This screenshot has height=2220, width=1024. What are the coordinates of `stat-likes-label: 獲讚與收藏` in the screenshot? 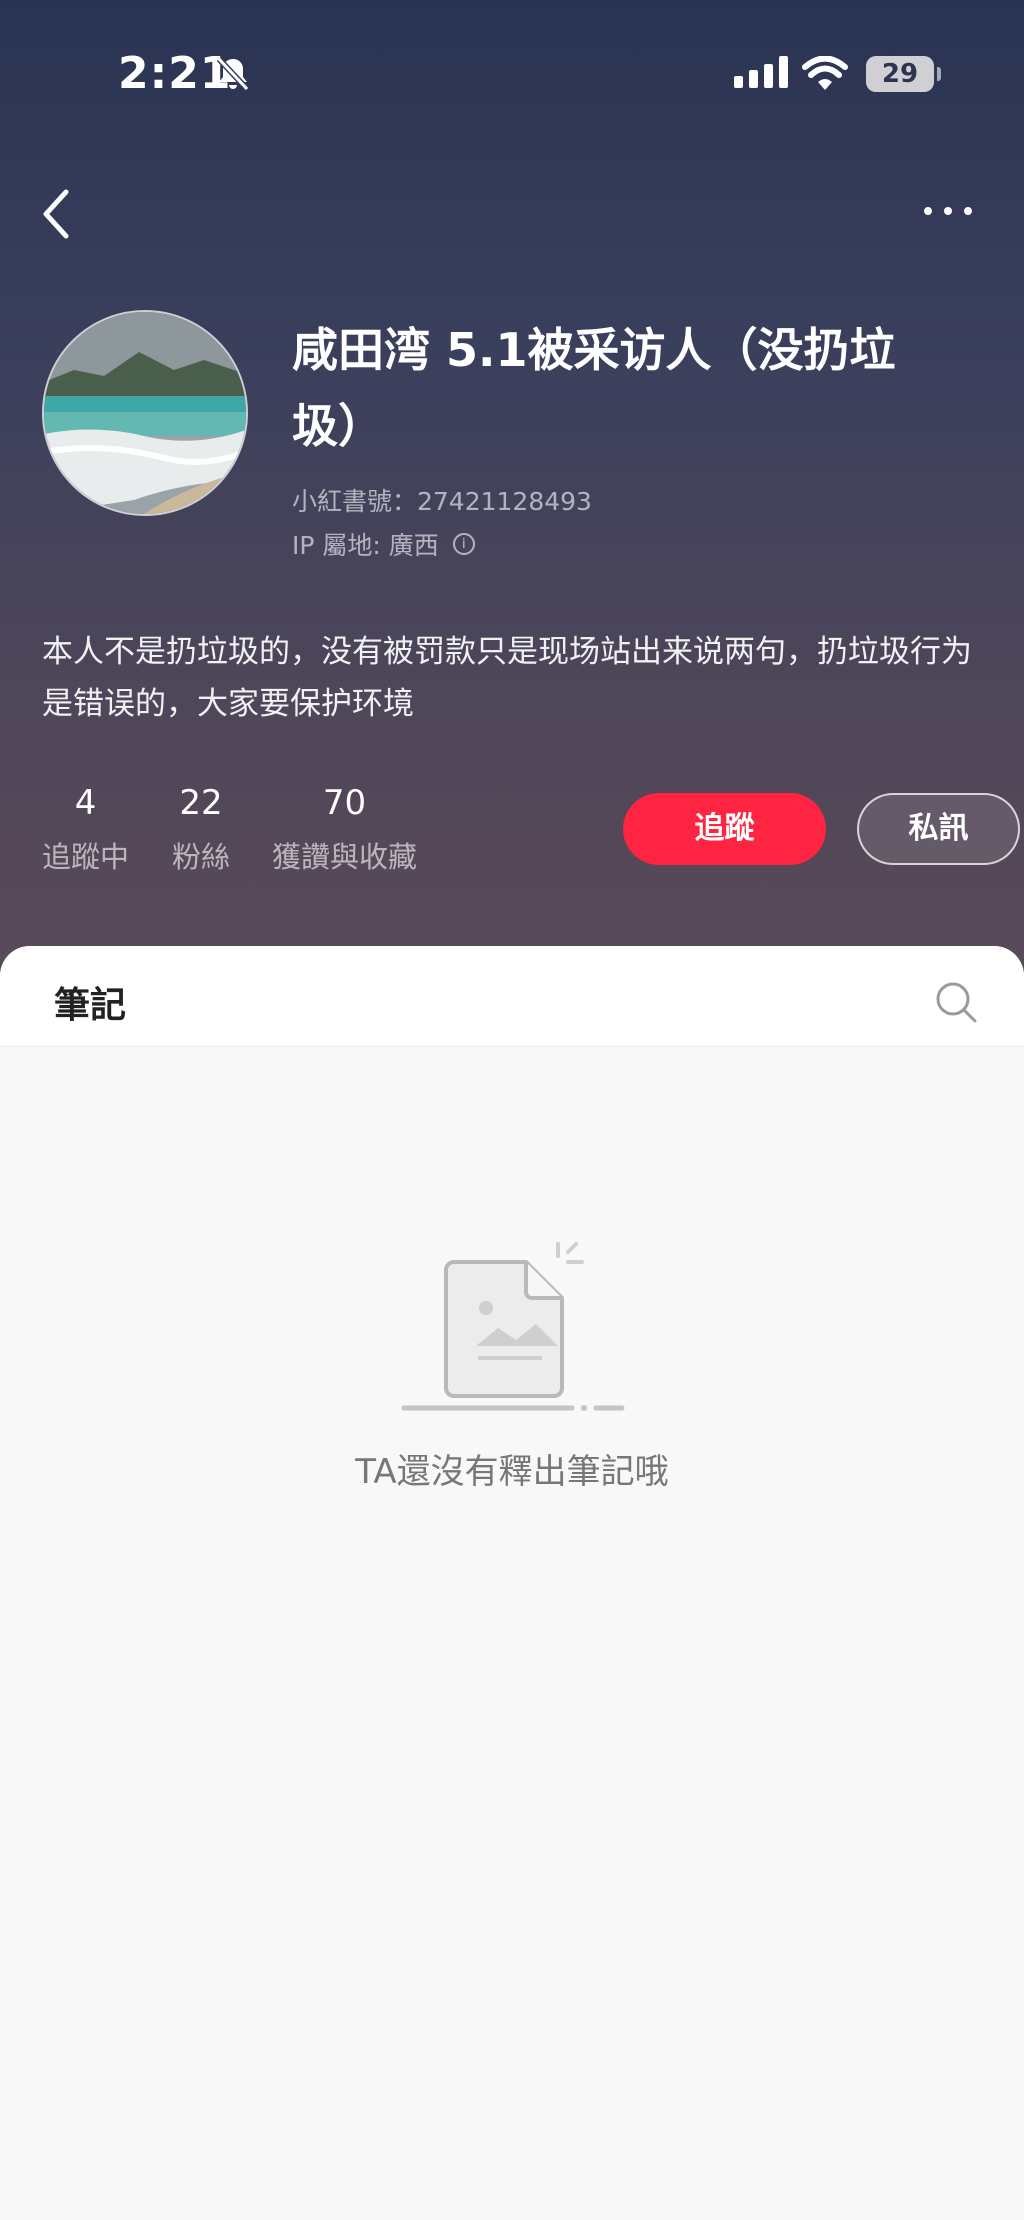 It's located at (345, 857).